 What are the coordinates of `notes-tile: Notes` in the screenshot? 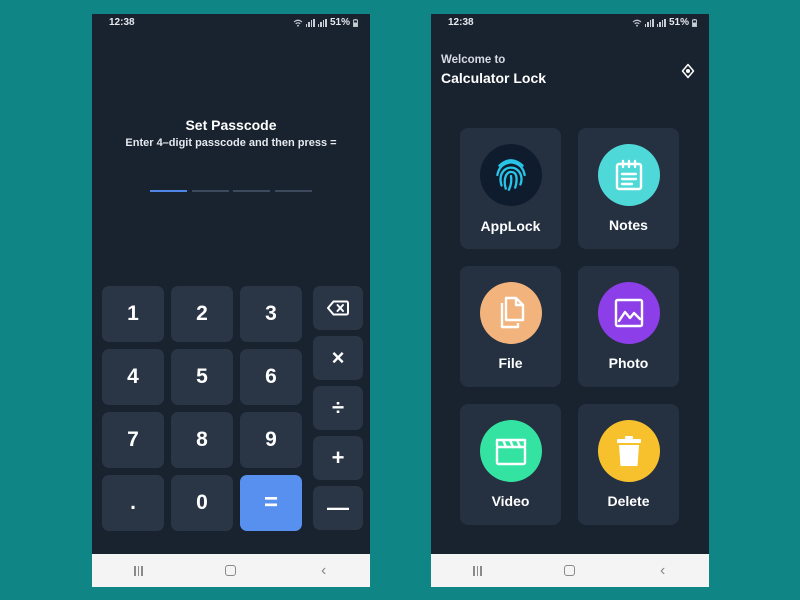 It's located at (628, 188).